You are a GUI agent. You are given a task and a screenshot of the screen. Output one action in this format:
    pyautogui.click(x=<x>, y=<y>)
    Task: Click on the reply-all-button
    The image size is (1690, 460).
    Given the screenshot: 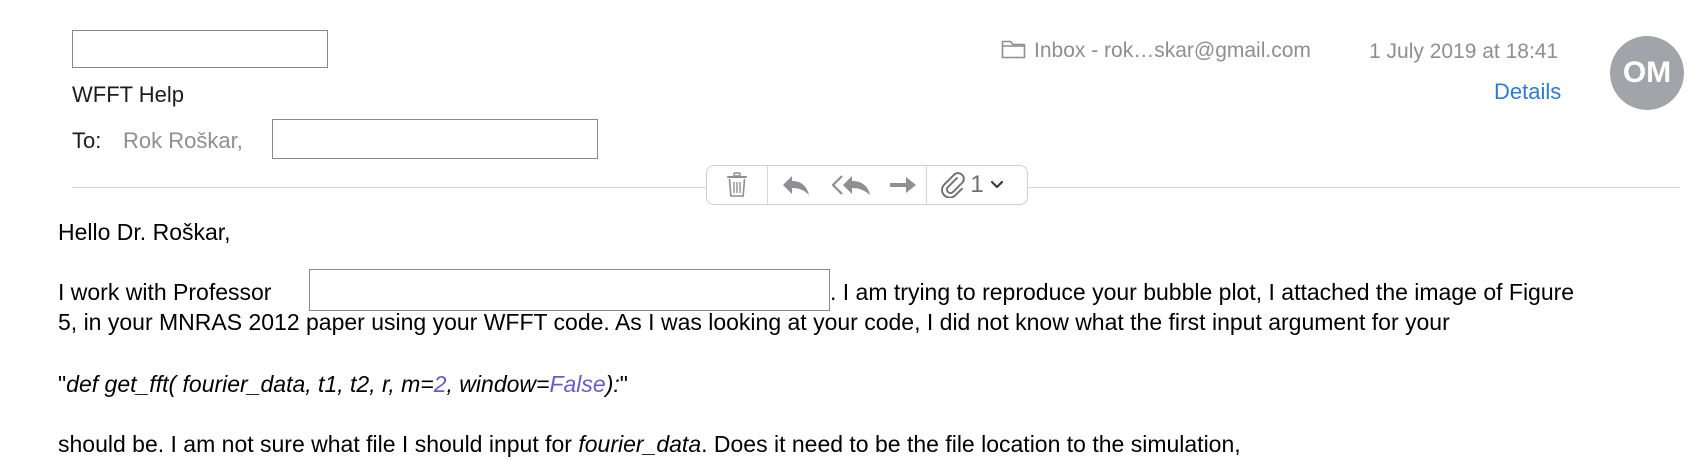 What is the action you would take?
    pyautogui.click(x=852, y=185)
    